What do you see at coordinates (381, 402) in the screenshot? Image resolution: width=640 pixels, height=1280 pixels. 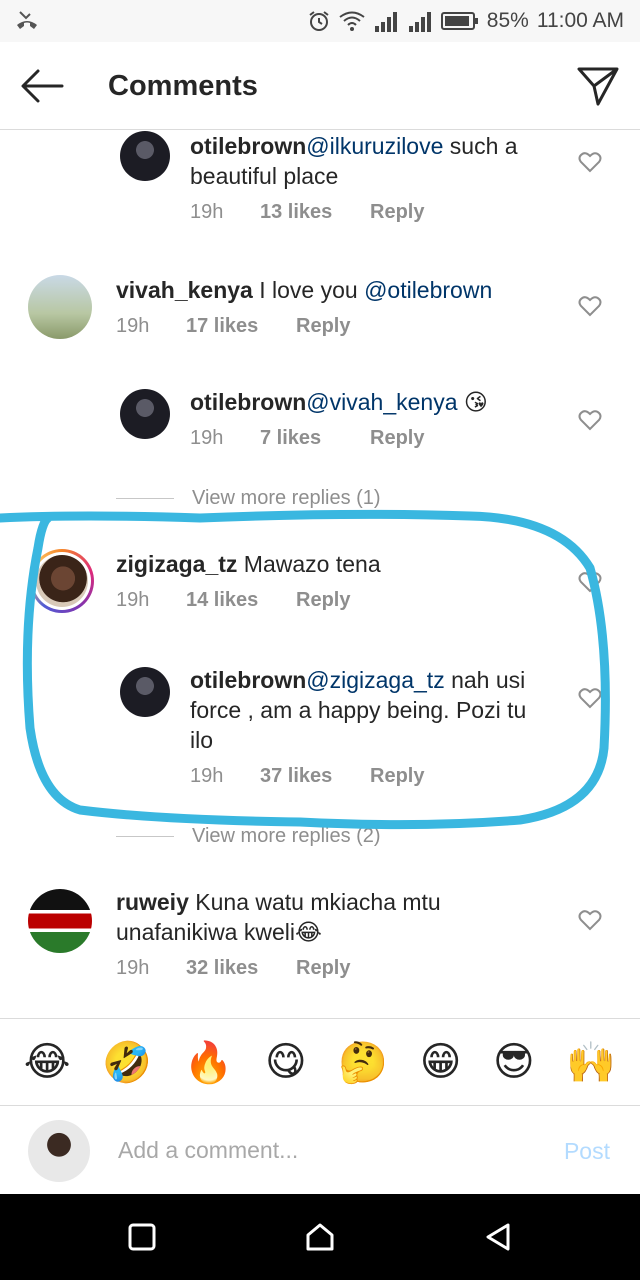 I see `mention-link: @vivah_kenya` at bounding box center [381, 402].